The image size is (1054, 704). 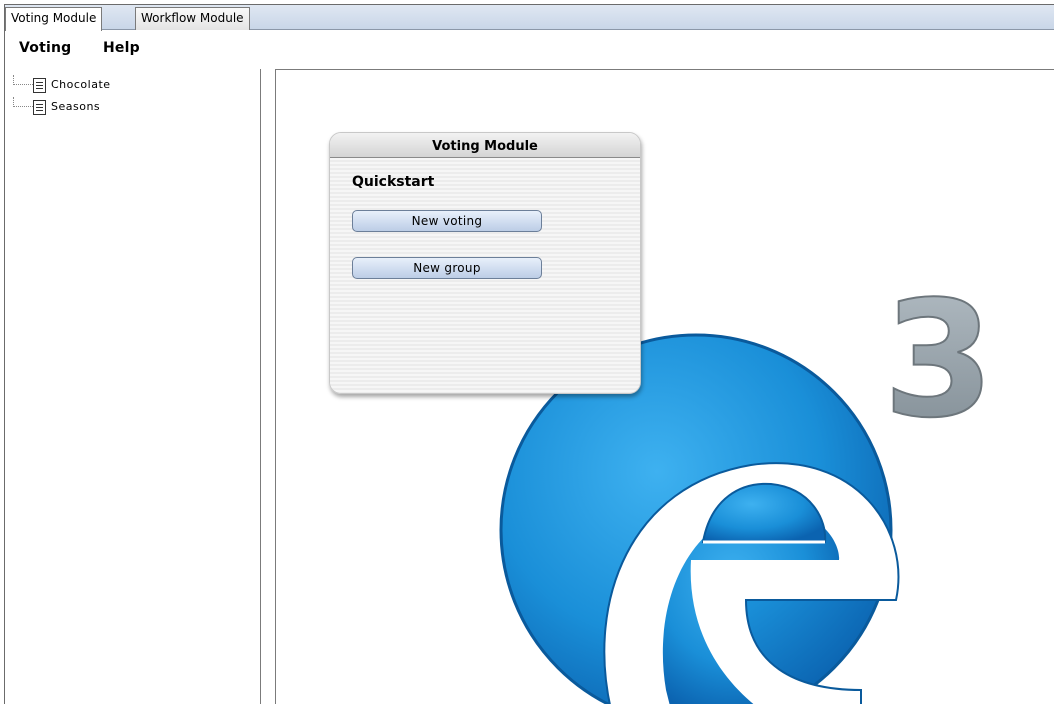 I want to click on tab-workflow-module: Workflow Module, so click(x=192, y=18).